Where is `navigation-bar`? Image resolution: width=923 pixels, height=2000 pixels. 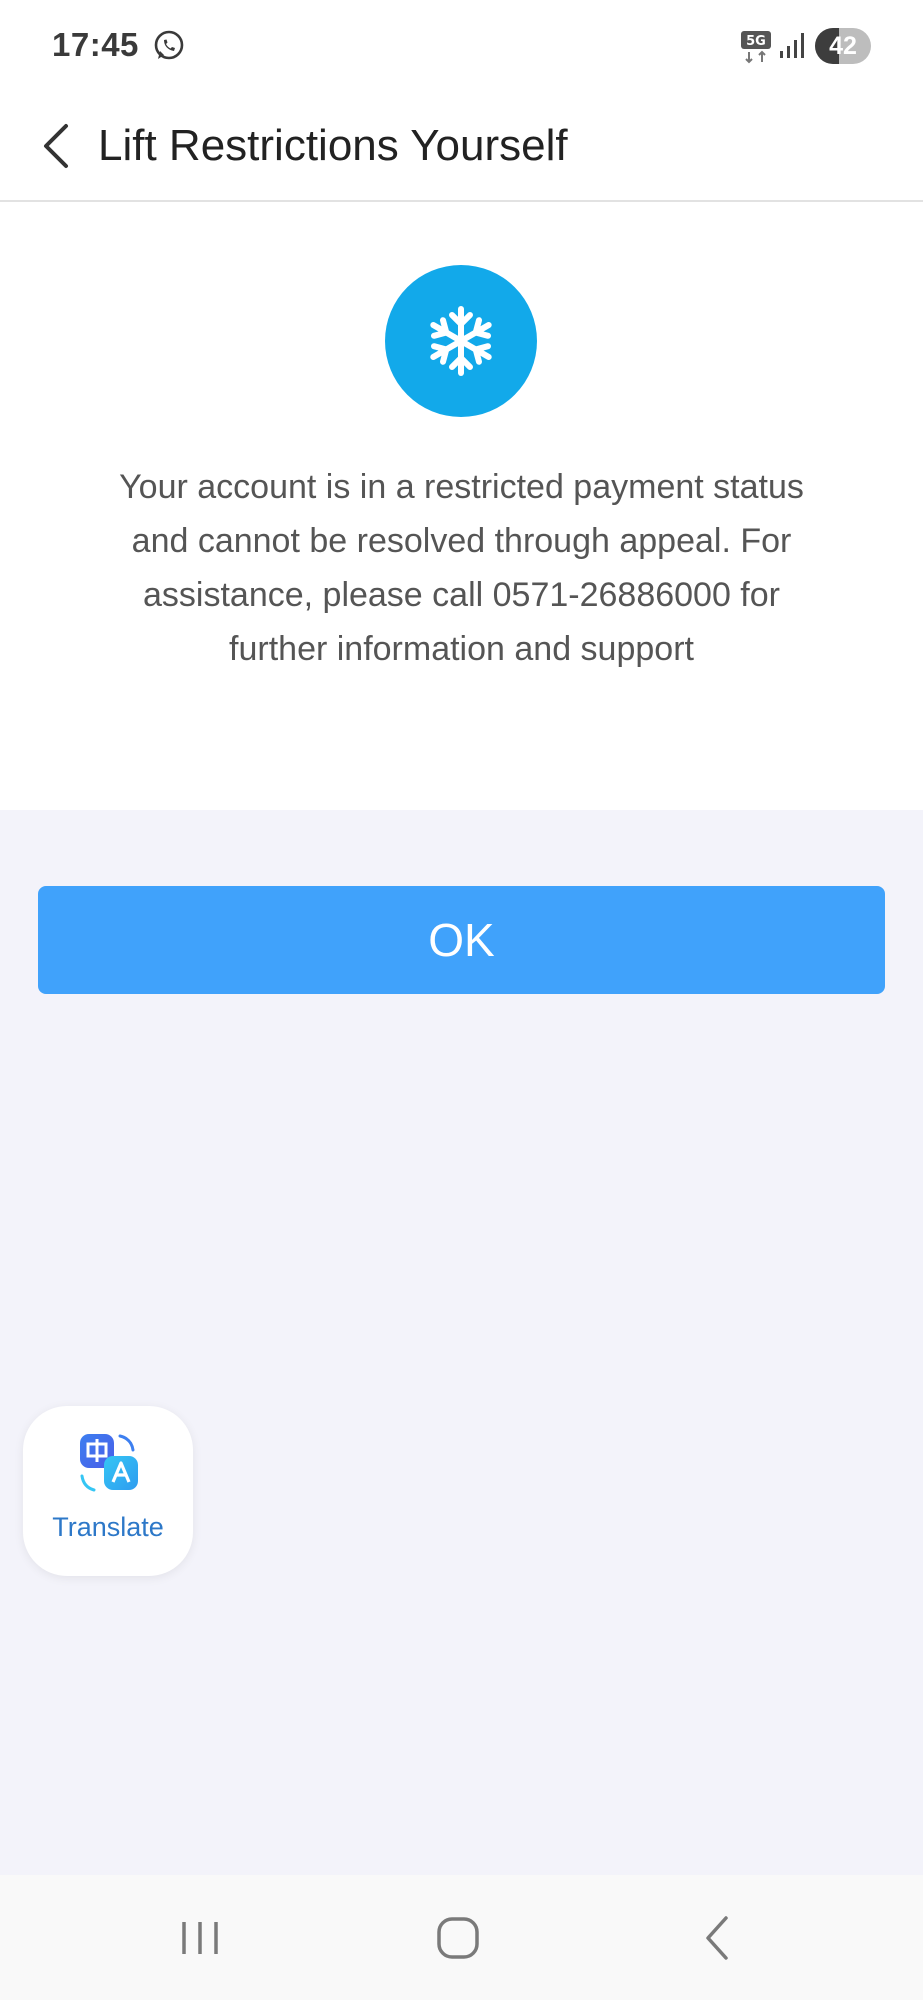 navigation-bar is located at coordinates (461, 1937).